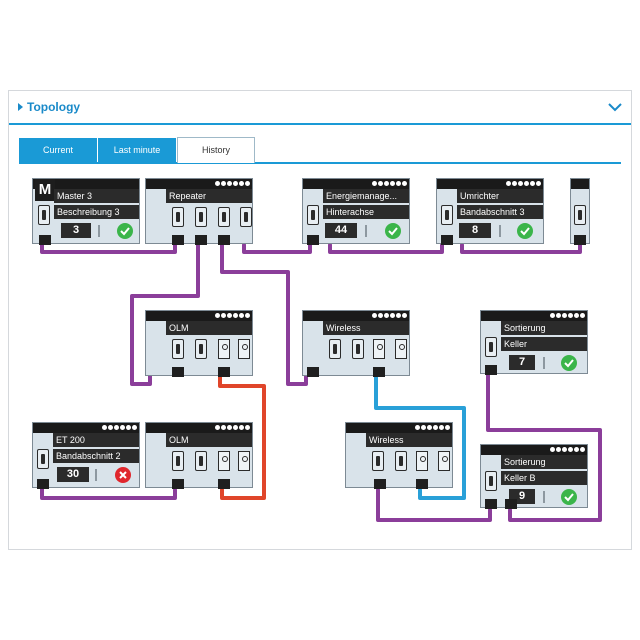 Image resolution: width=640 pixels, height=640 pixels. Describe the element at coordinates (123, 475) in the screenshot. I see `status-error-icon` at that location.